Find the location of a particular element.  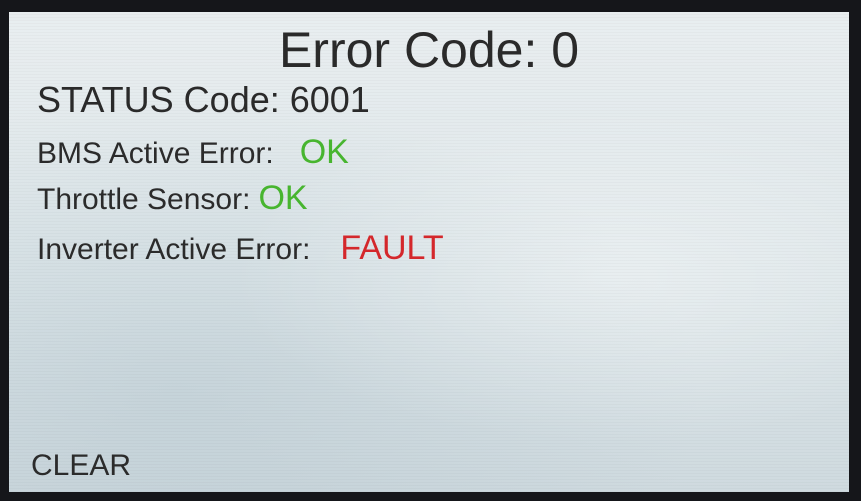

clear-button: CLEAR is located at coordinates (81, 466).